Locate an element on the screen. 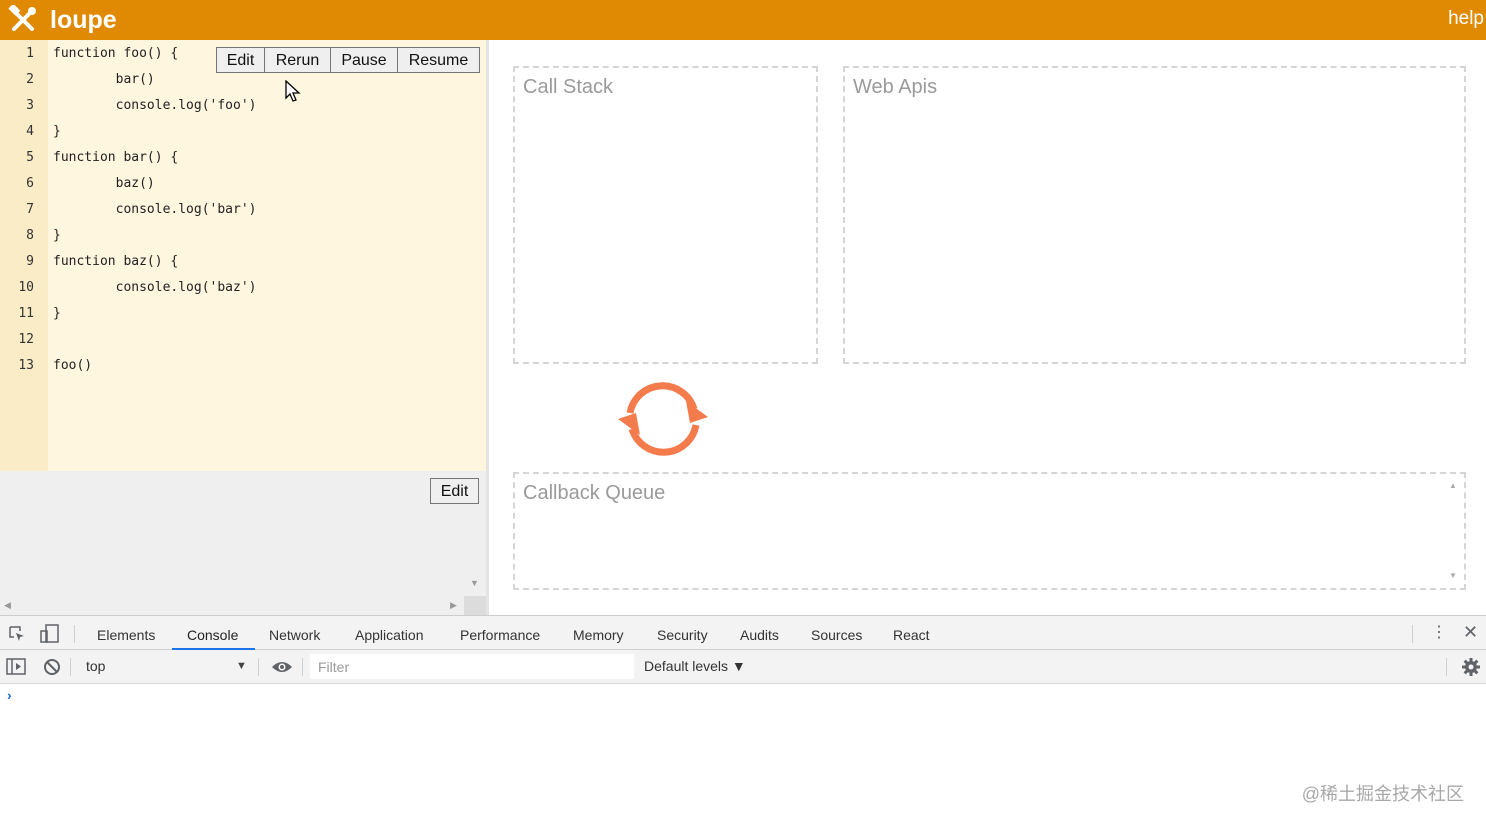  line-number: 3 is located at coordinates (30, 105).